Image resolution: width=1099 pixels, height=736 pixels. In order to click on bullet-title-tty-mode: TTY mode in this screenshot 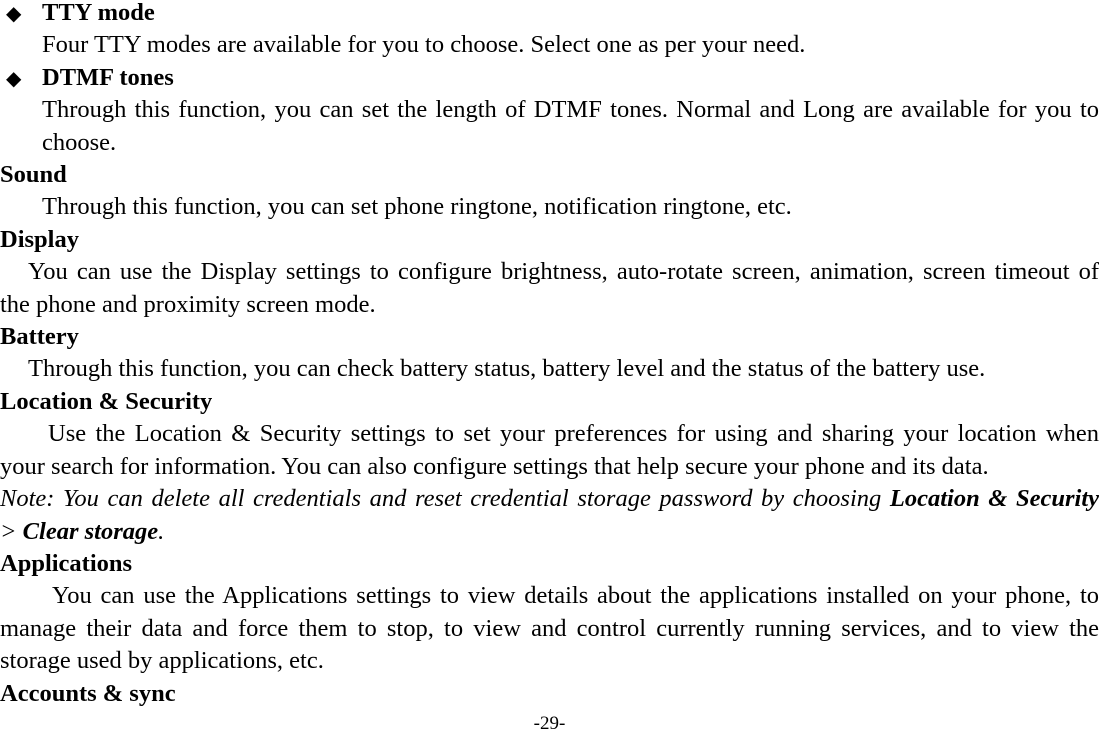, I will do `click(98, 13)`.